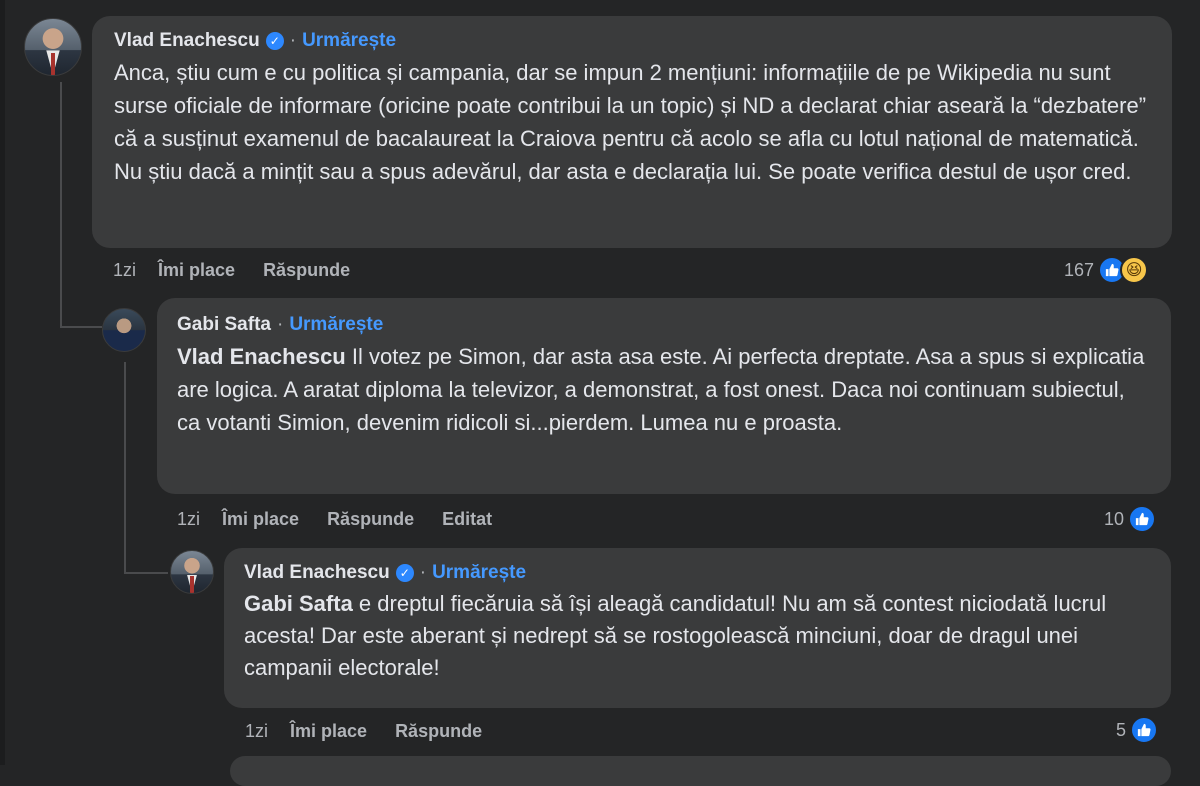  I want to click on mention-link: Vlad Enachescu, so click(261, 356).